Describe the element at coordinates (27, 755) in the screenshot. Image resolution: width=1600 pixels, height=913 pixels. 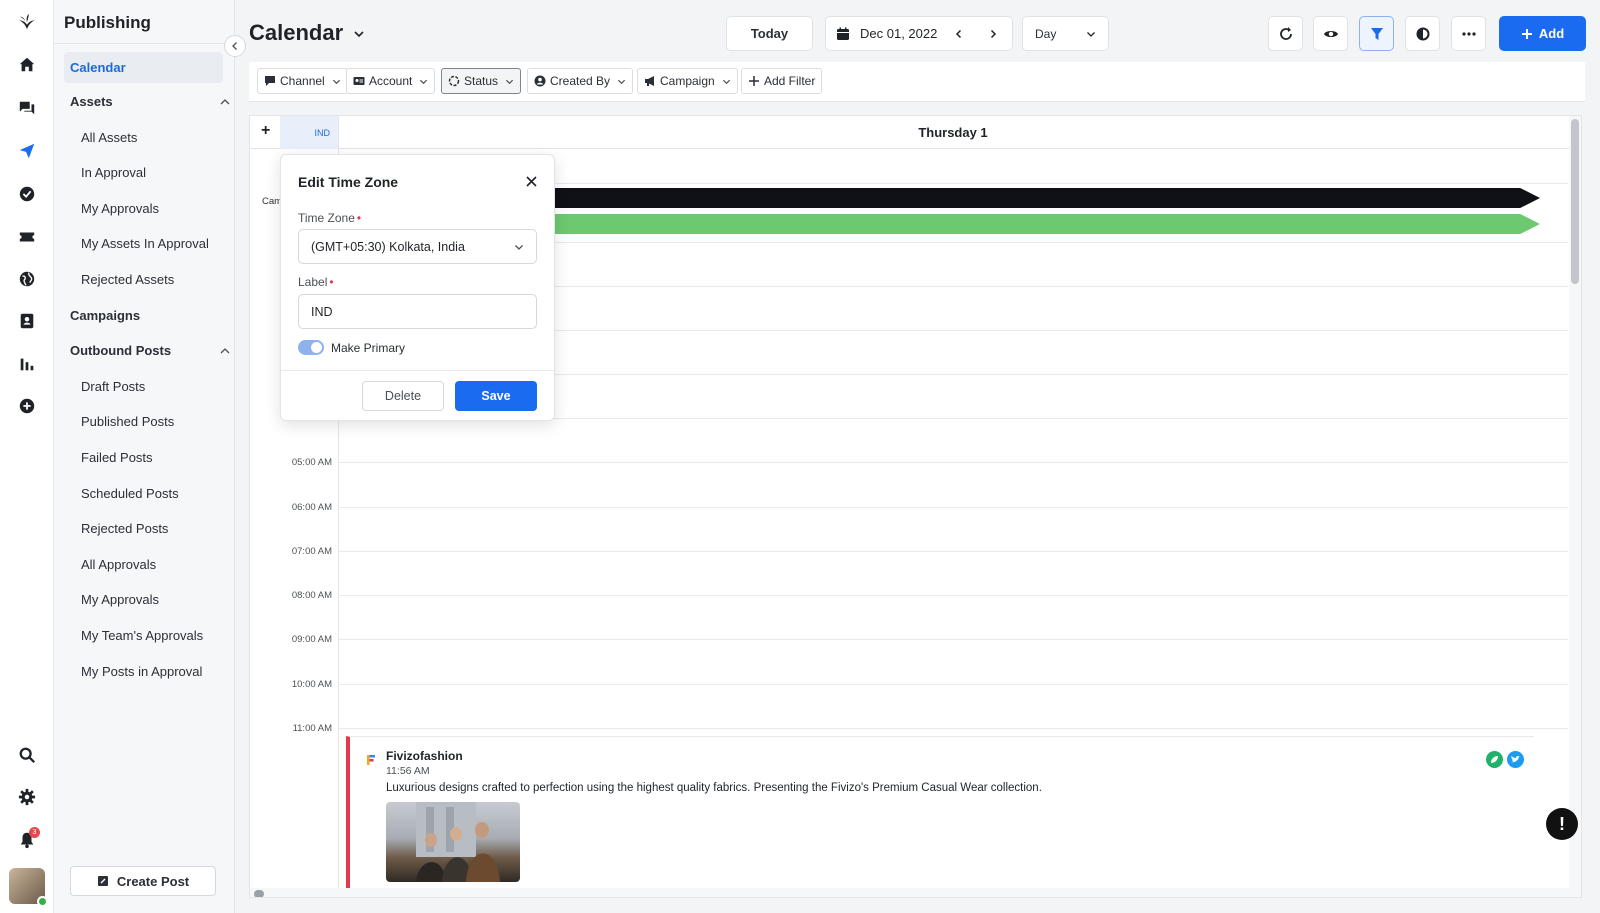
I see `search-icon` at that location.